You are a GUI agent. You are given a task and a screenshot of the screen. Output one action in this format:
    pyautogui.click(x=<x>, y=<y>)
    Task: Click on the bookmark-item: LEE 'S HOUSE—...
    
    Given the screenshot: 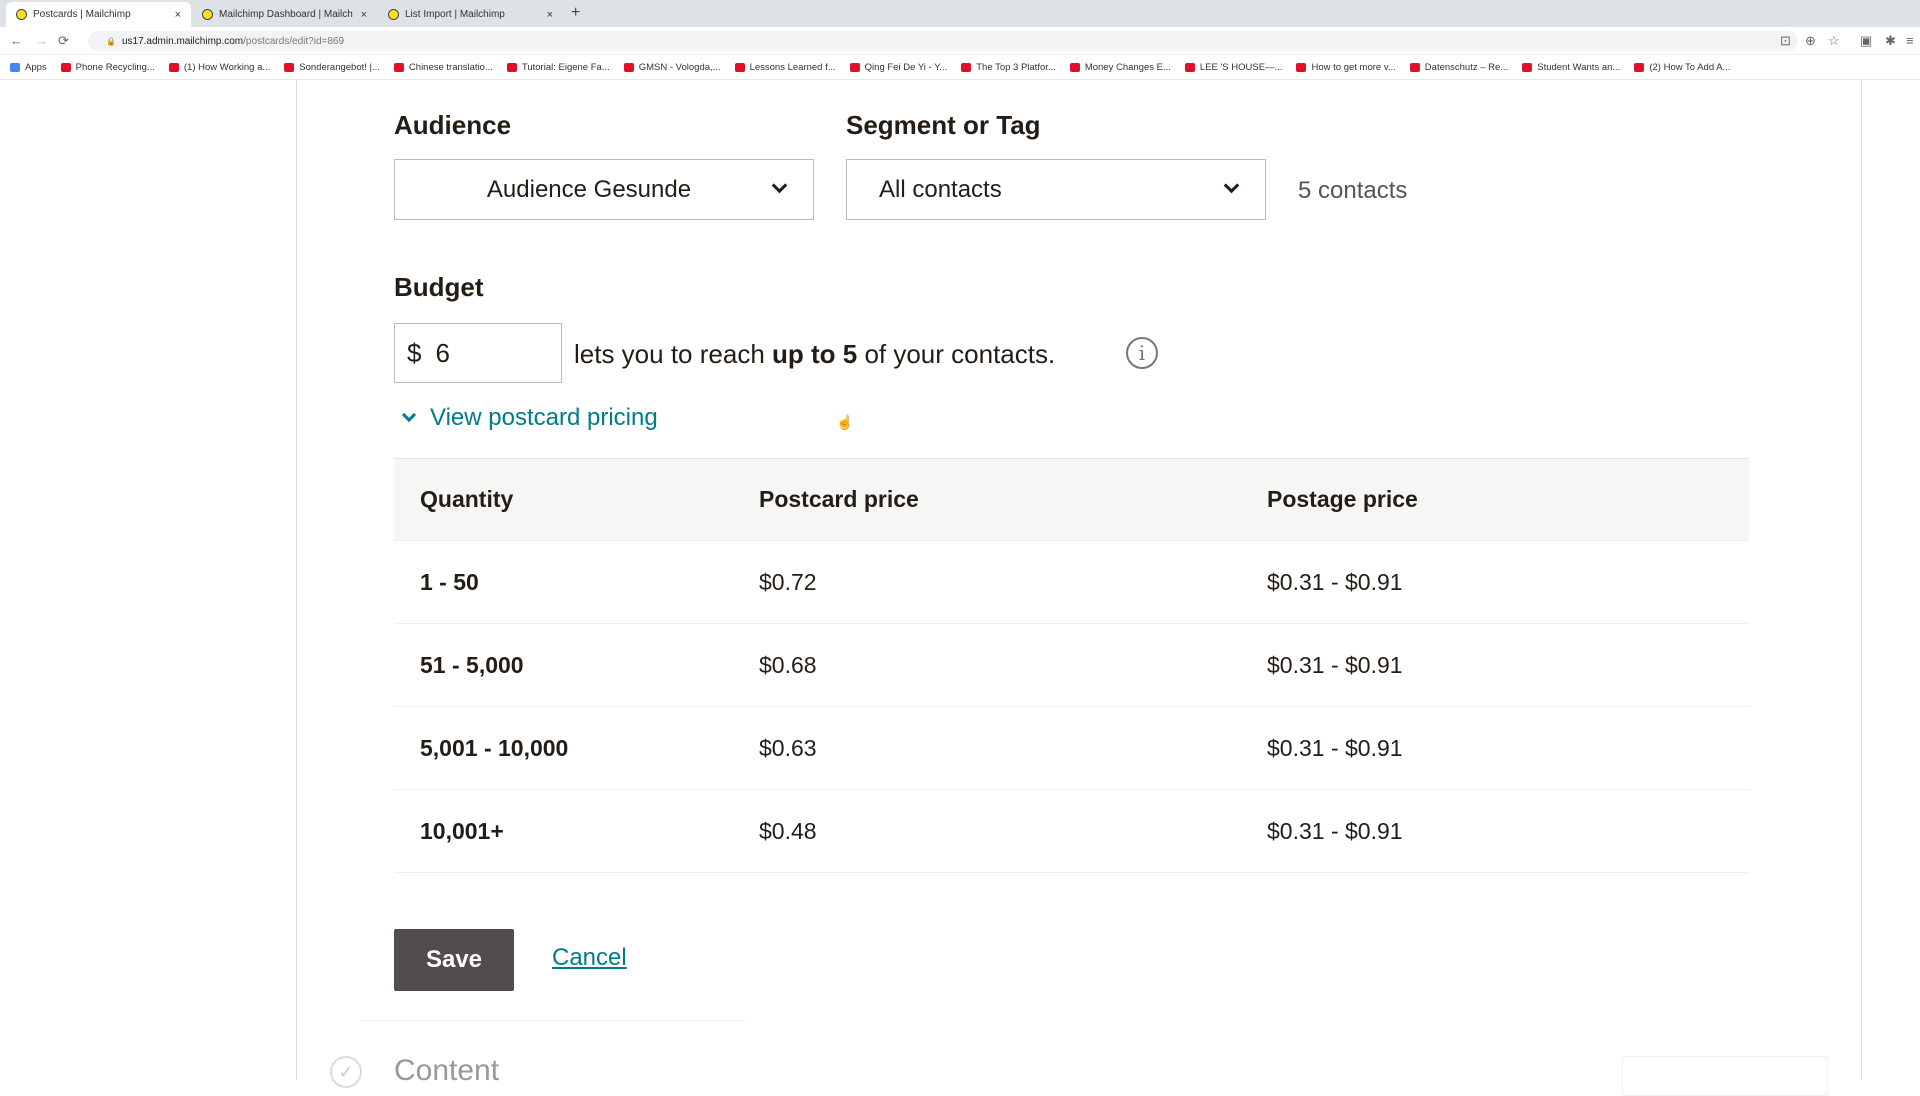 What is the action you would take?
    pyautogui.click(x=1233, y=67)
    